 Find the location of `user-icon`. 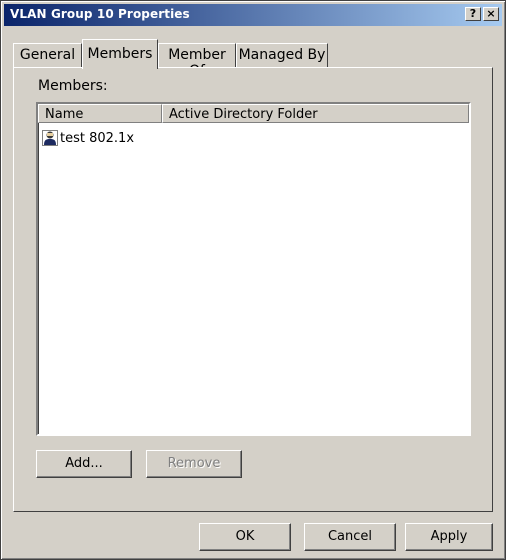

user-icon is located at coordinates (50, 138).